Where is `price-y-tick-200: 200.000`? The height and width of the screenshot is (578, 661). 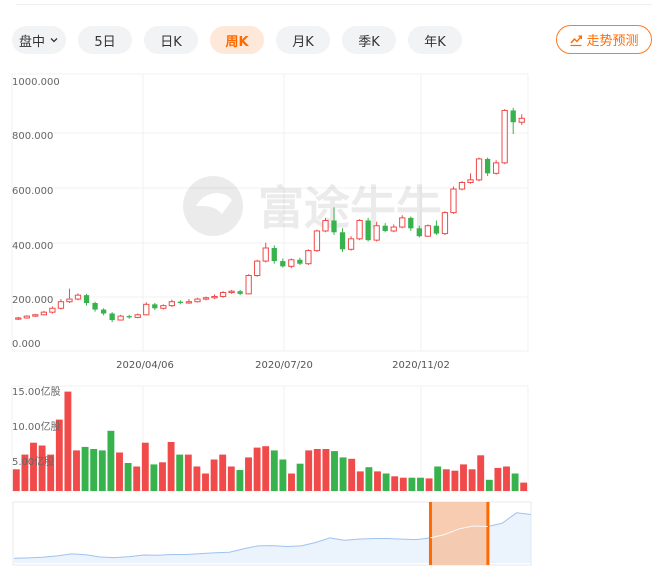
price-y-tick-200: 200.000 is located at coordinates (32, 300).